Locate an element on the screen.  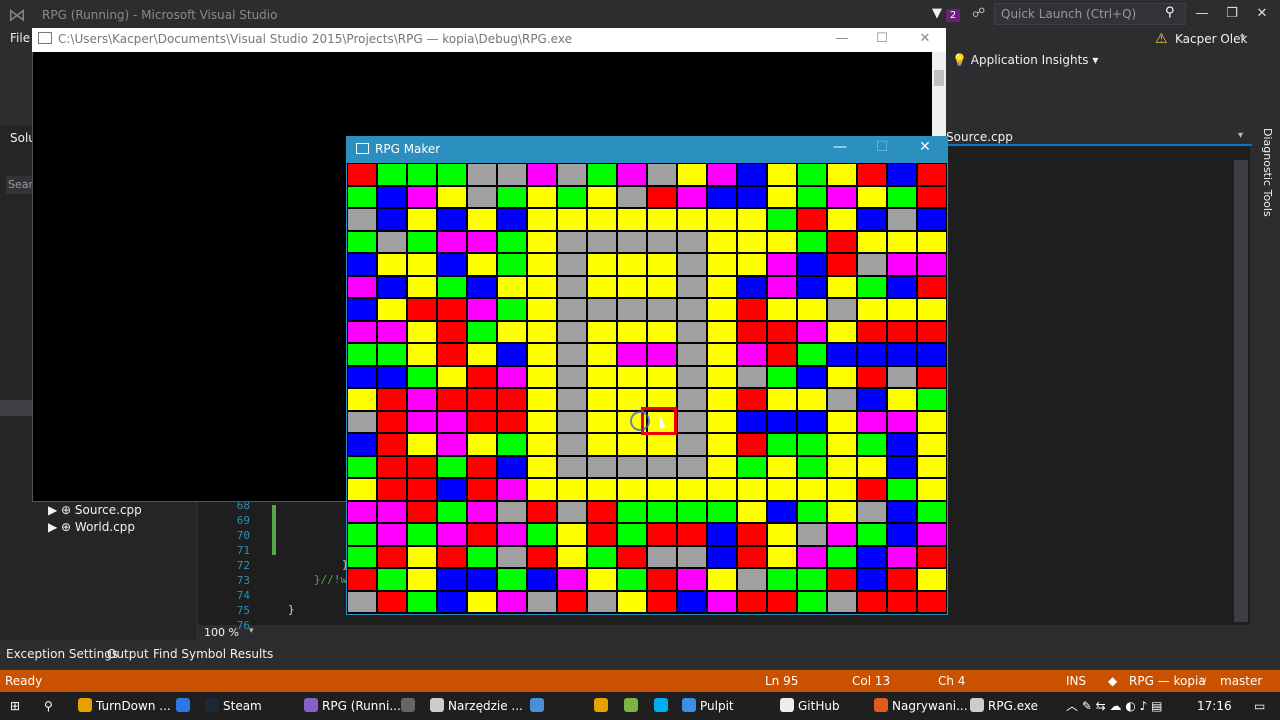
tree-item-world-cpp: ▶ ⊕ World.cpp is located at coordinates (91, 527).